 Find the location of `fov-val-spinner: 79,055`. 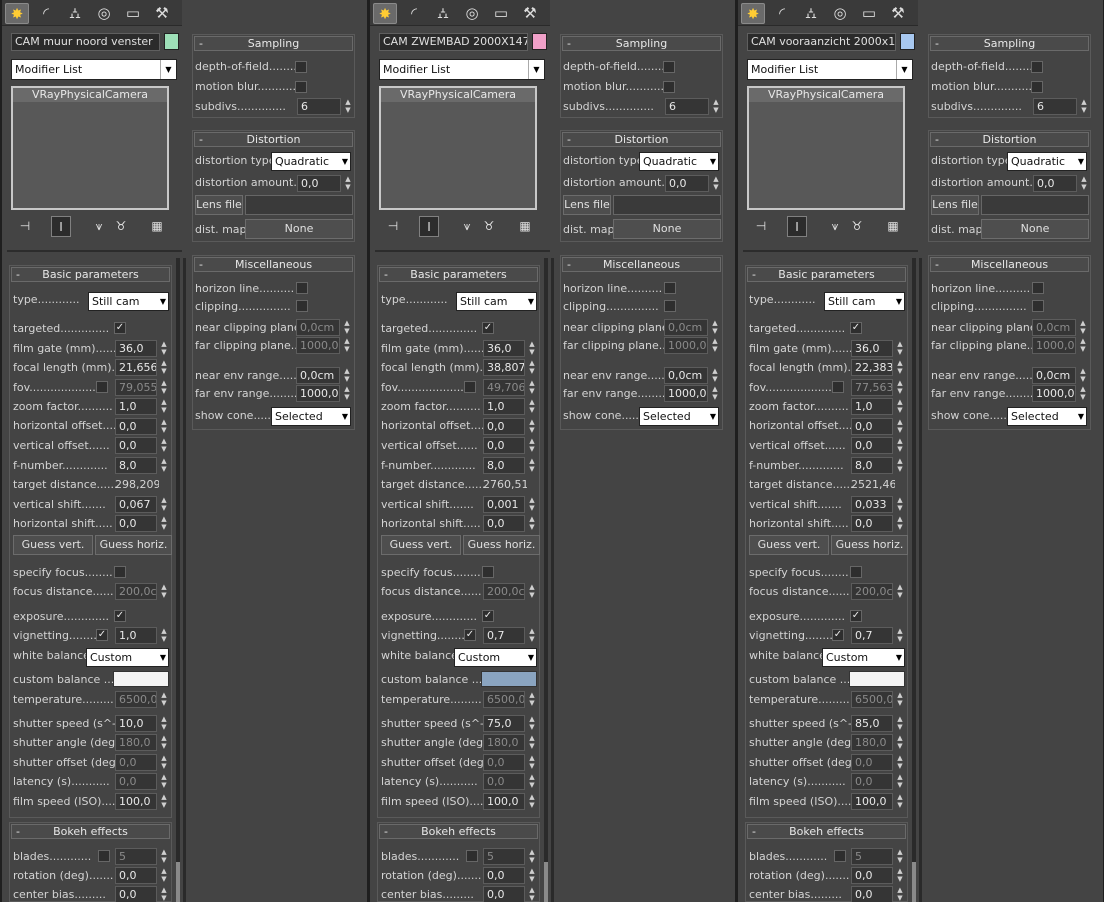

fov-val-spinner: 79,055 is located at coordinates (136, 387).